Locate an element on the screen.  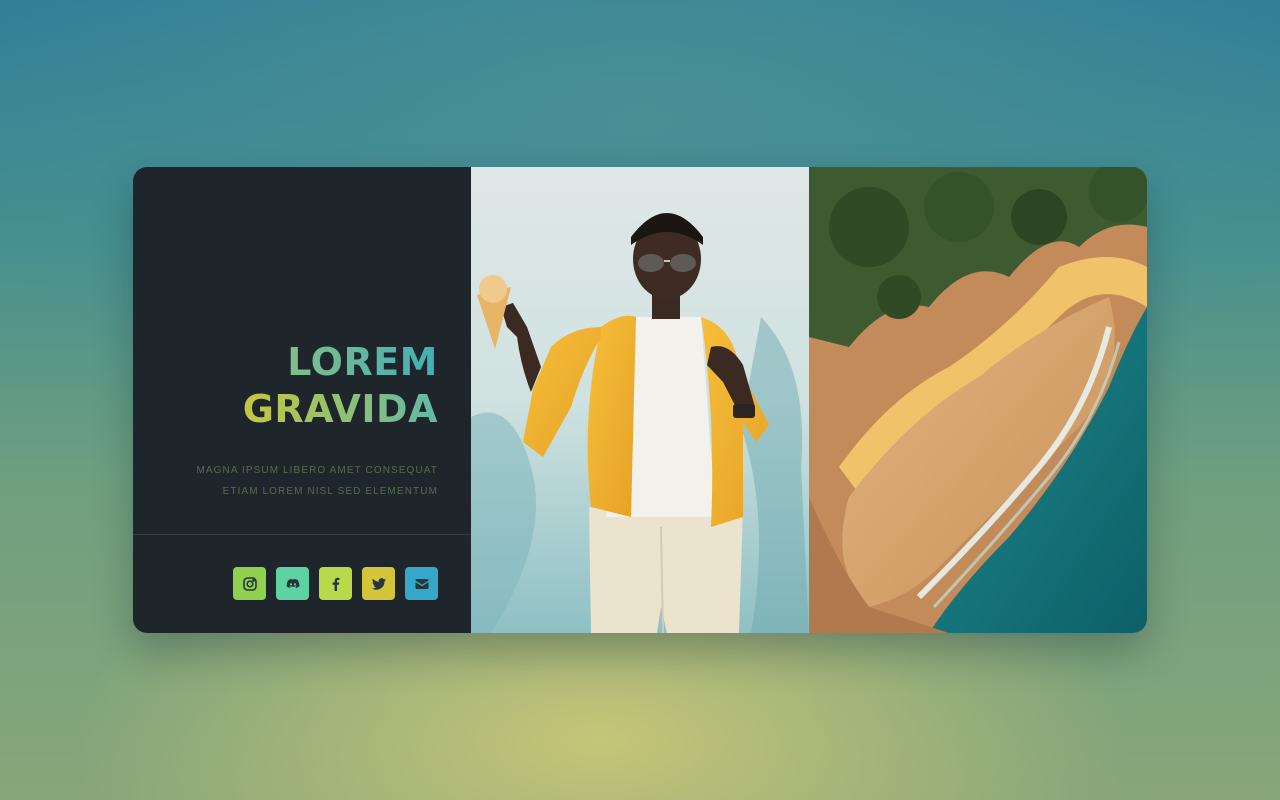
twitter-button is located at coordinates (378, 583).